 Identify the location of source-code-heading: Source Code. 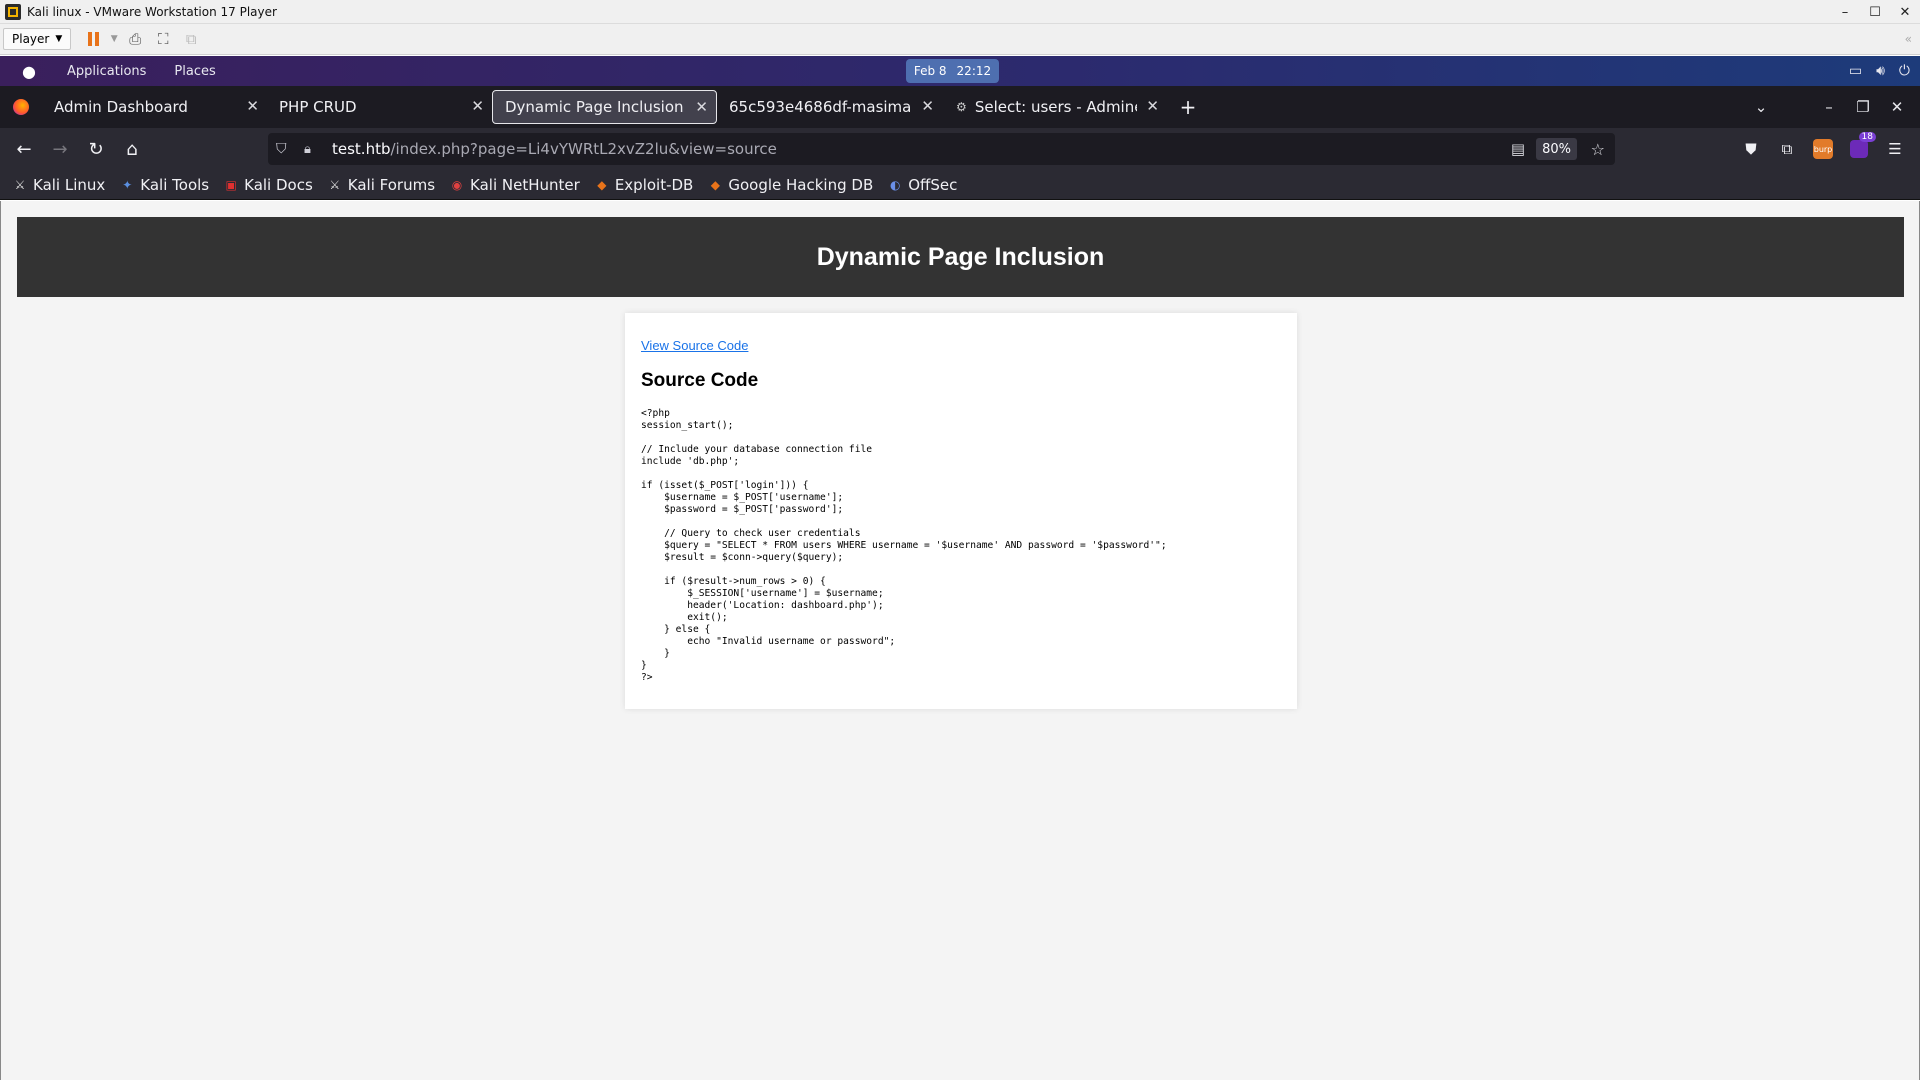
(700, 380).